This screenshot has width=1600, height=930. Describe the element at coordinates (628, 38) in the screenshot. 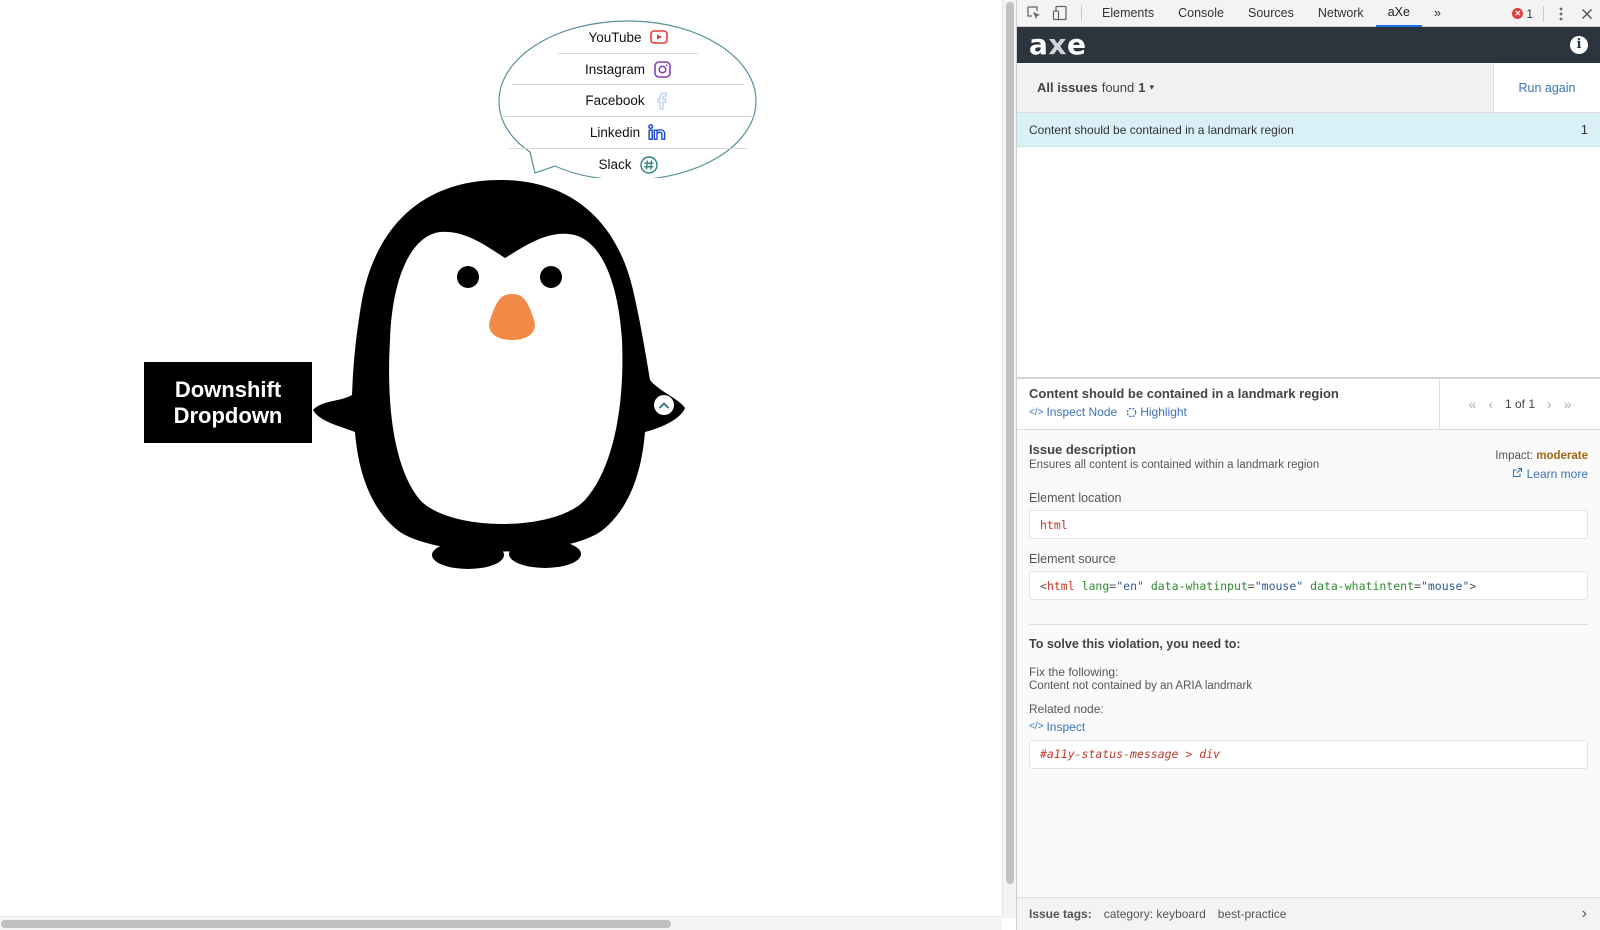

I see `menu-item-youtube: YouTube` at that location.